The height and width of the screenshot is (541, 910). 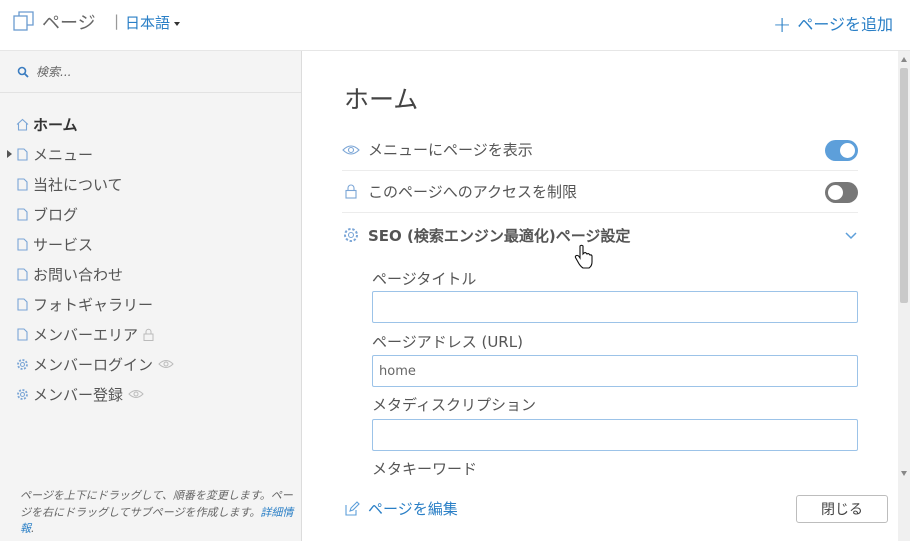 What do you see at coordinates (150, 124) in the screenshot?
I see `sidebar-item-home: ホーム` at bounding box center [150, 124].